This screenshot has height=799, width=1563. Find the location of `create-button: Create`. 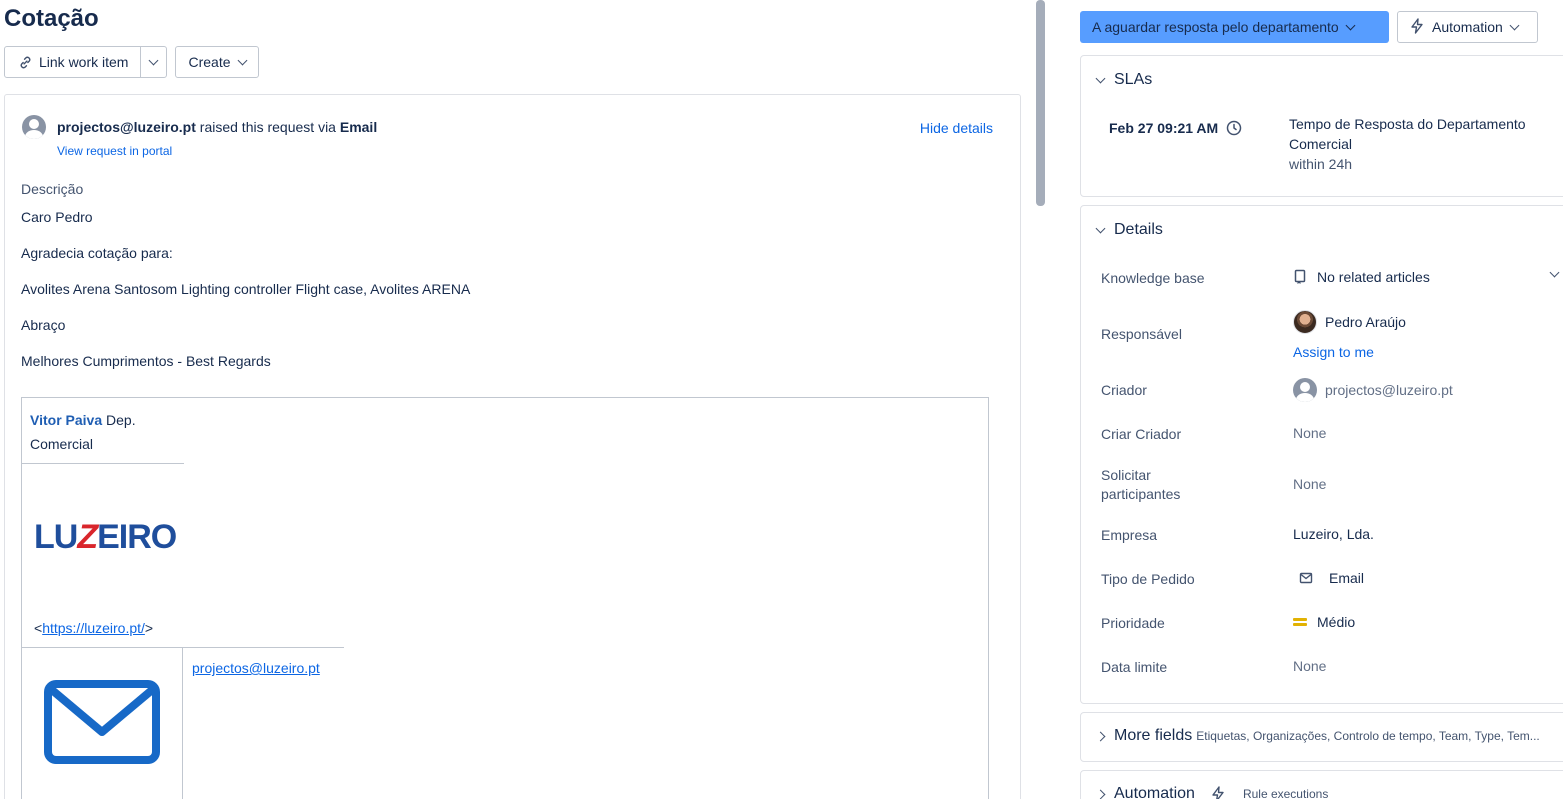

create-button: Create is located at coordinates (217, 62).